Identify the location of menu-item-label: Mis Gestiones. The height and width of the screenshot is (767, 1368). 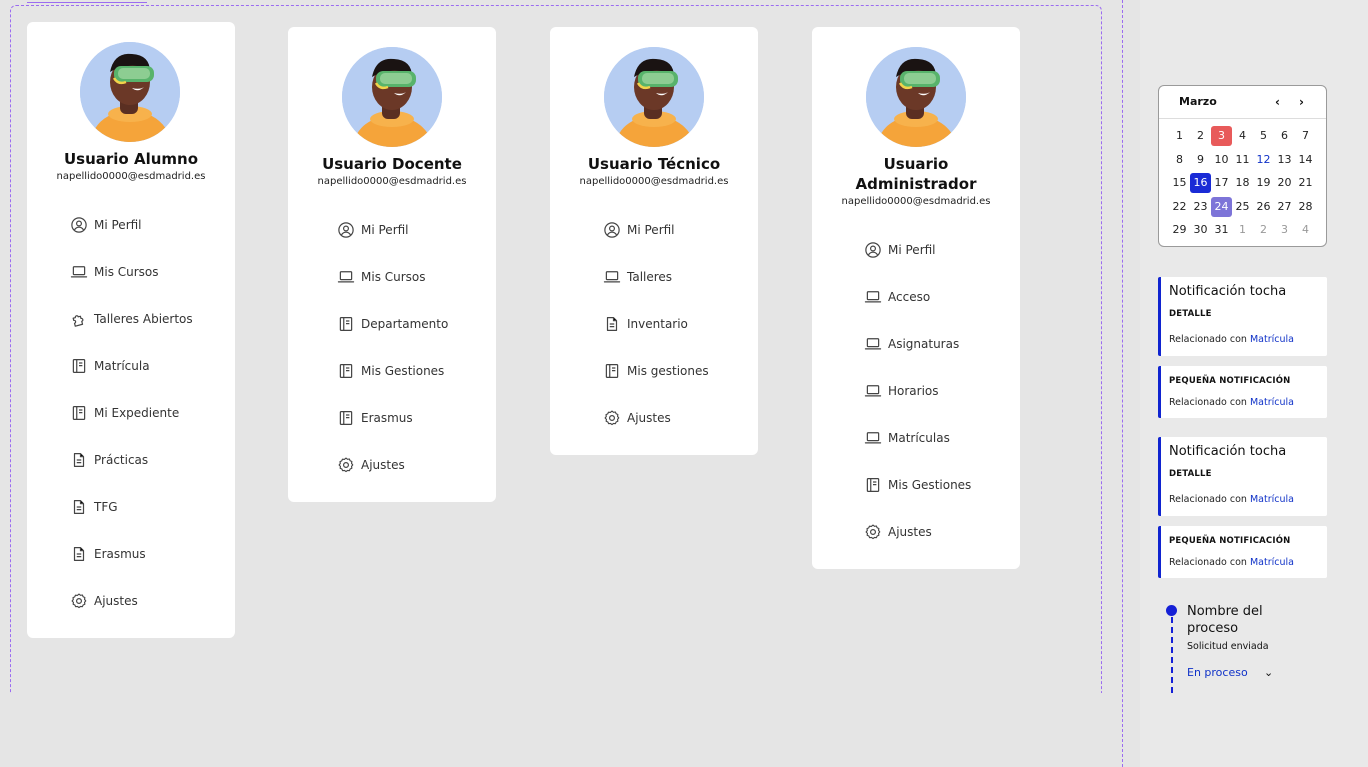
(403, 371).